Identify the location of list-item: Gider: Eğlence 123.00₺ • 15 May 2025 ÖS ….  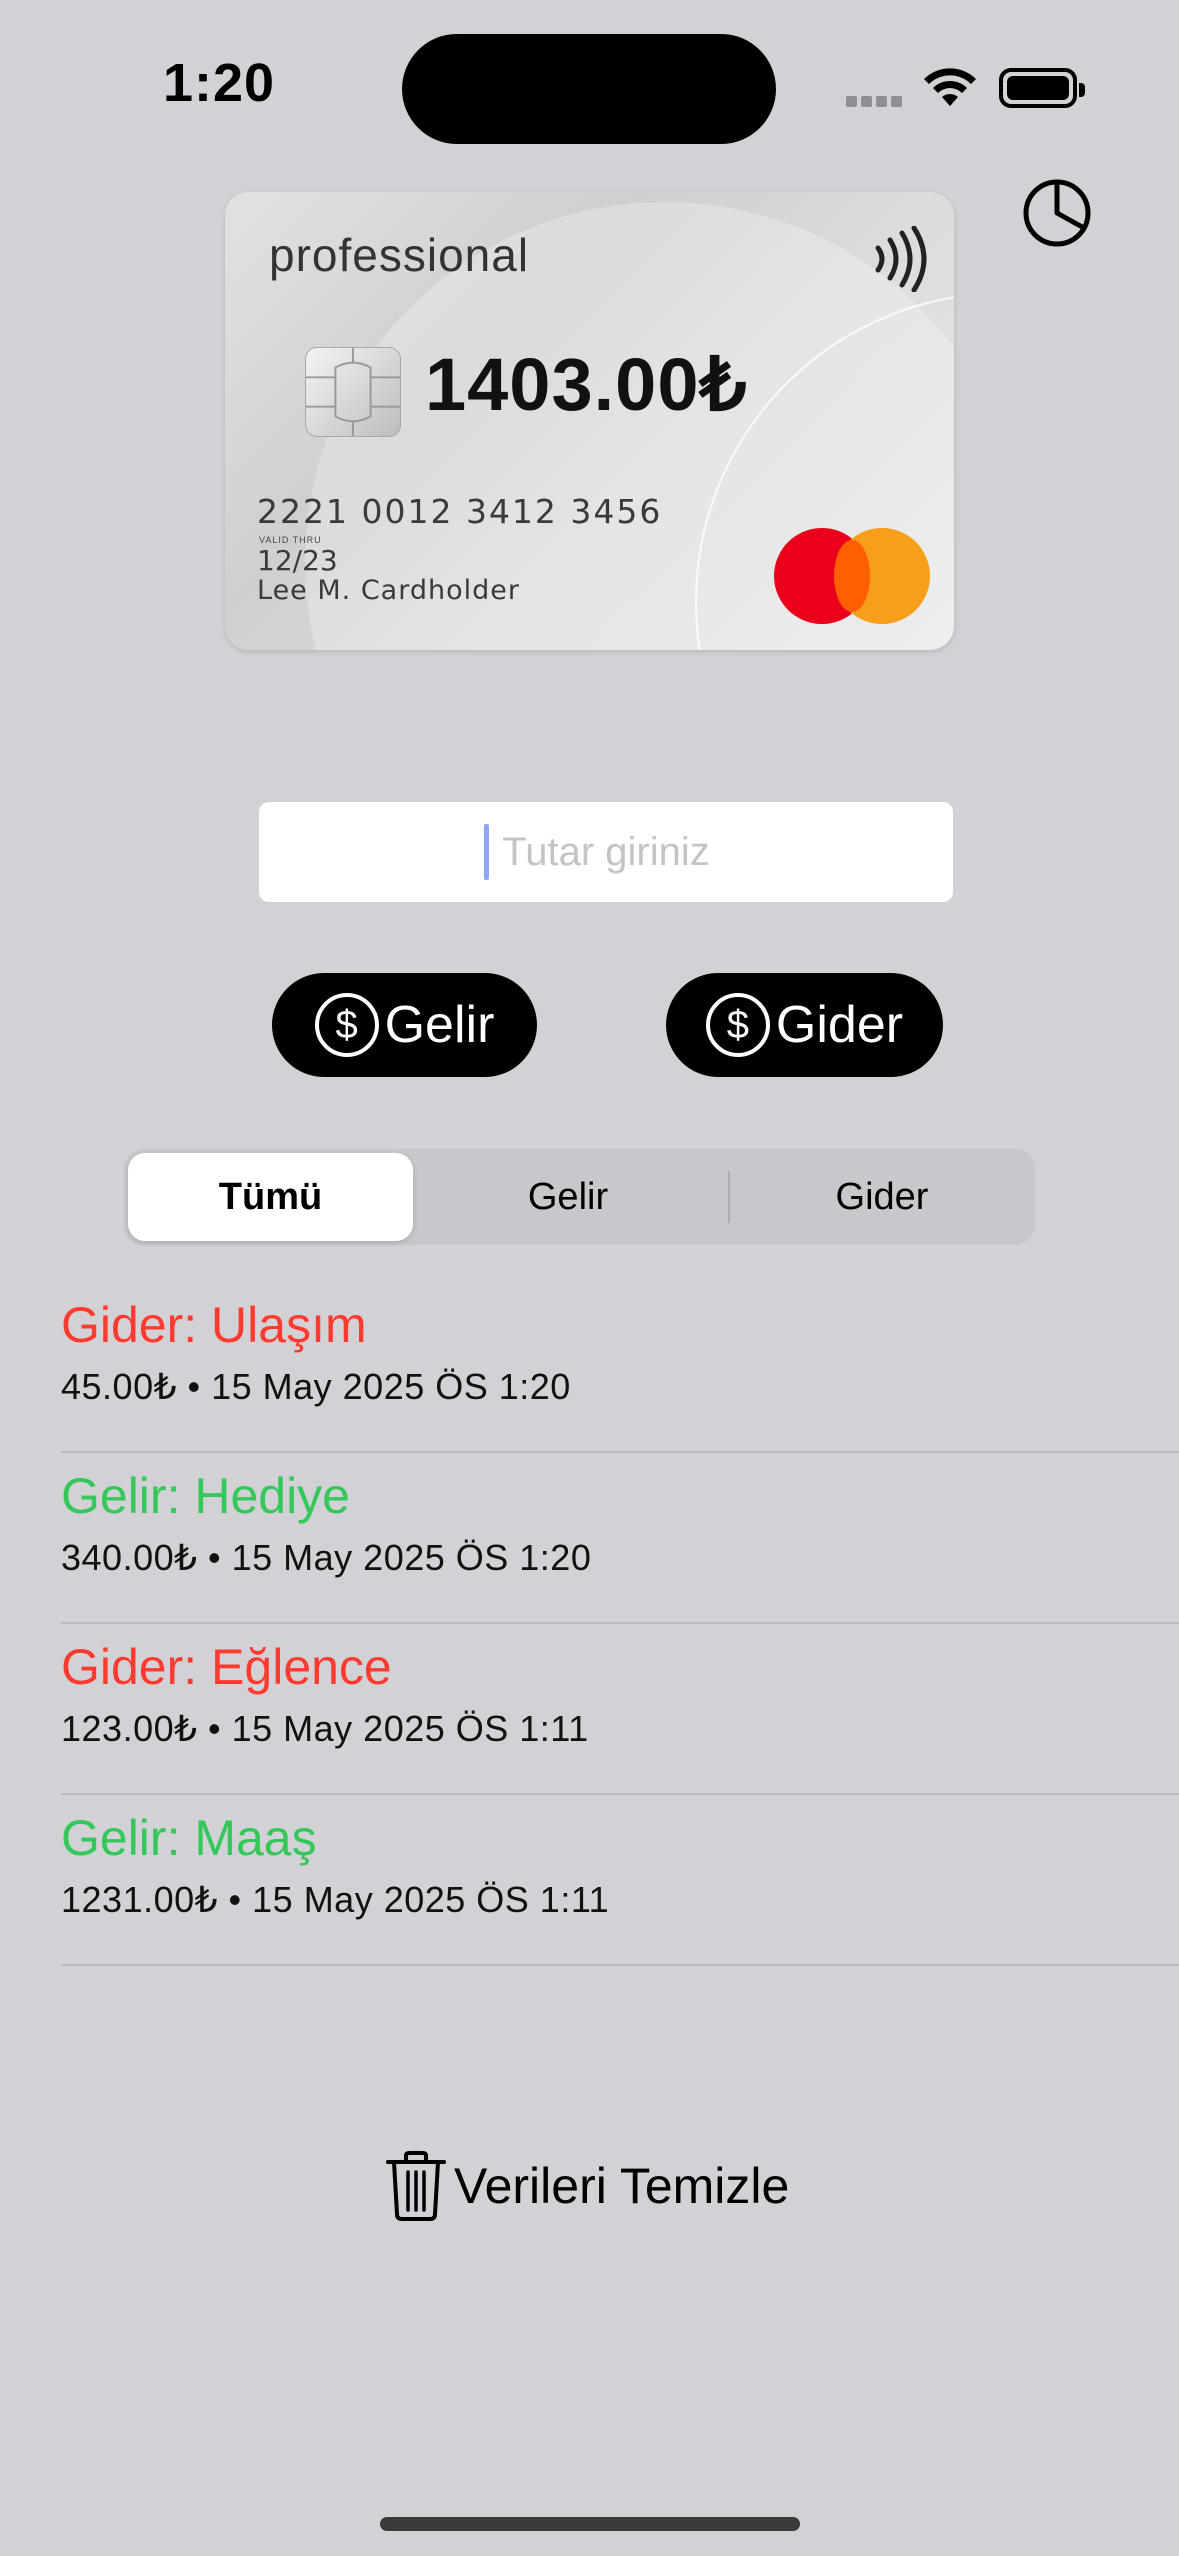
(620, 1709).